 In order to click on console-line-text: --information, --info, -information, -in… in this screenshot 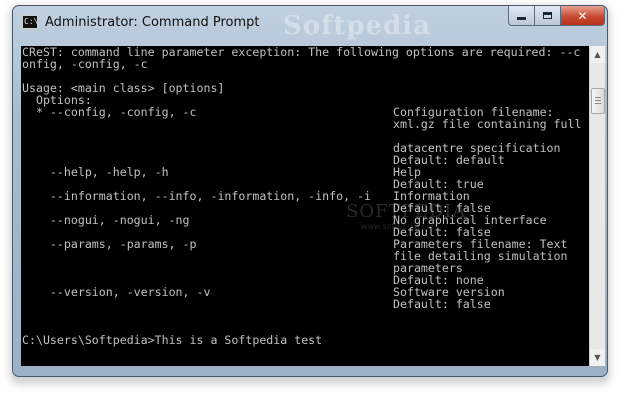, I will do `click(197, 196)`.